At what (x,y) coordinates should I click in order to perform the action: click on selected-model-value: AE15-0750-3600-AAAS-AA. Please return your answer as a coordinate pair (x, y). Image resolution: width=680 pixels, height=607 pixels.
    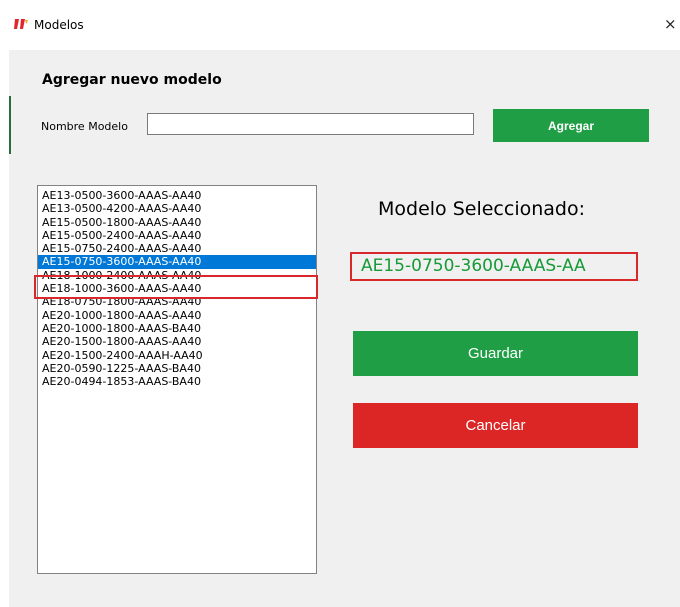
    Looking at the image, I should click on (494, 266).